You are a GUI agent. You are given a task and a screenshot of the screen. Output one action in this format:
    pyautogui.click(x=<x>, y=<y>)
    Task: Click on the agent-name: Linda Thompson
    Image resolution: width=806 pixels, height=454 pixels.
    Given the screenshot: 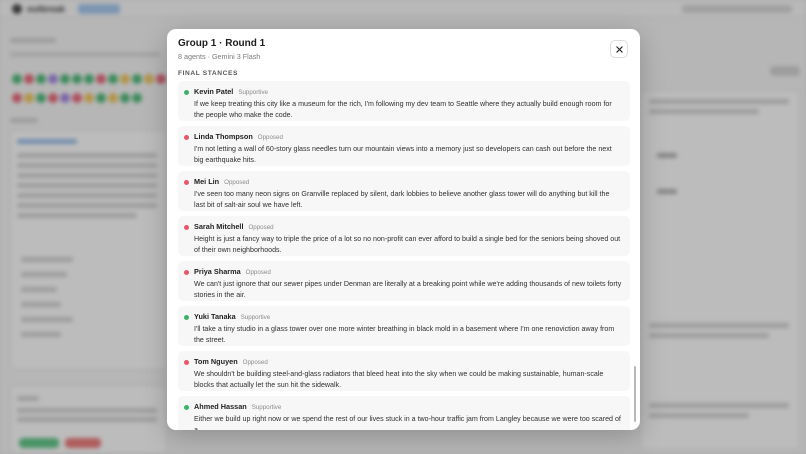 What is the action you would take?
    pyautogui.click(x=223, y=136)
    